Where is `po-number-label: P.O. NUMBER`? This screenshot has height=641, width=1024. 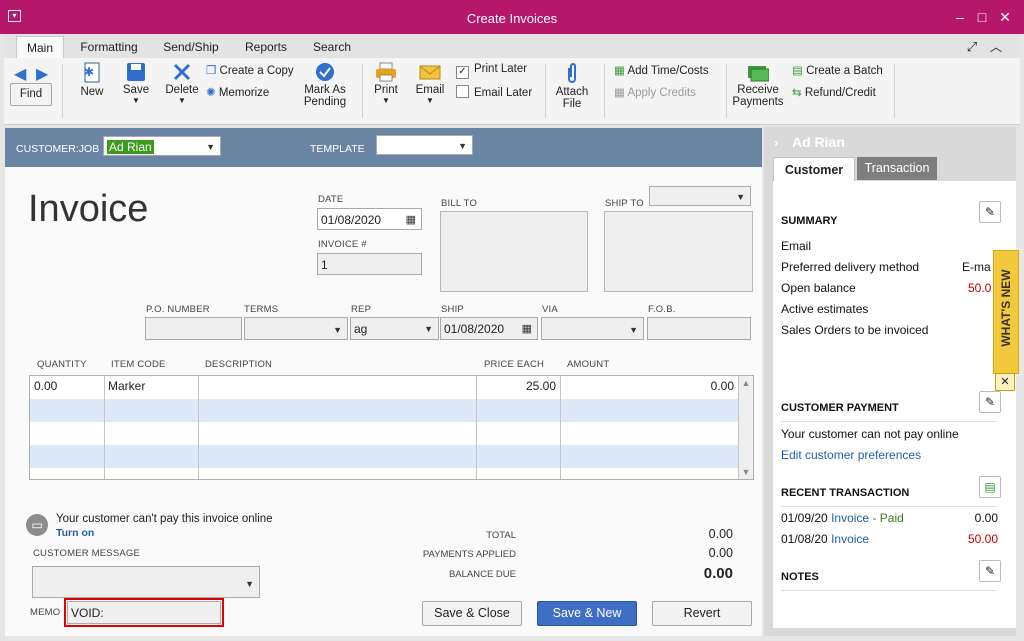
po-number-label: P.O. NUMBER is located at coordinates (178, 309).